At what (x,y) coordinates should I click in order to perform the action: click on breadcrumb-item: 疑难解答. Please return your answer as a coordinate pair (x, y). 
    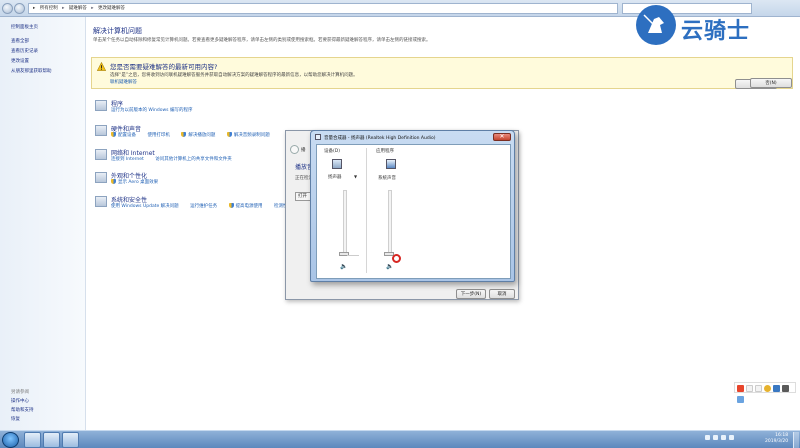
    Looking at the image, I should click on (78, 8).